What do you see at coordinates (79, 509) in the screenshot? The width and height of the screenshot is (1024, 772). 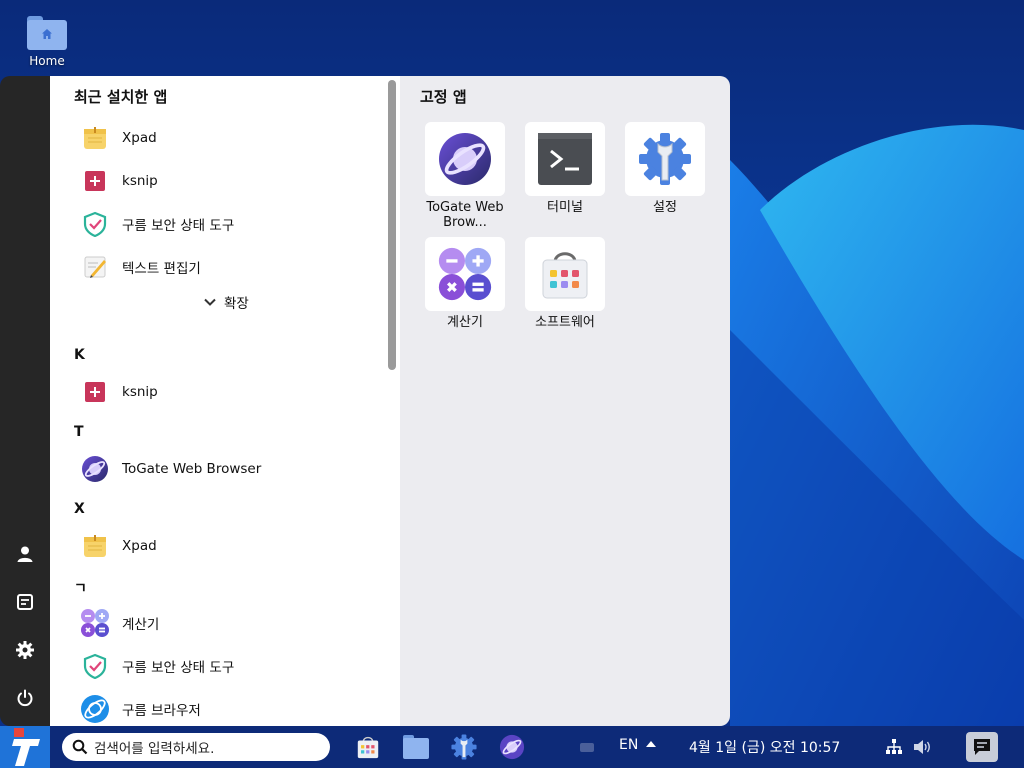 I see `section-letter-x: X` at bounding box center [79, 509].